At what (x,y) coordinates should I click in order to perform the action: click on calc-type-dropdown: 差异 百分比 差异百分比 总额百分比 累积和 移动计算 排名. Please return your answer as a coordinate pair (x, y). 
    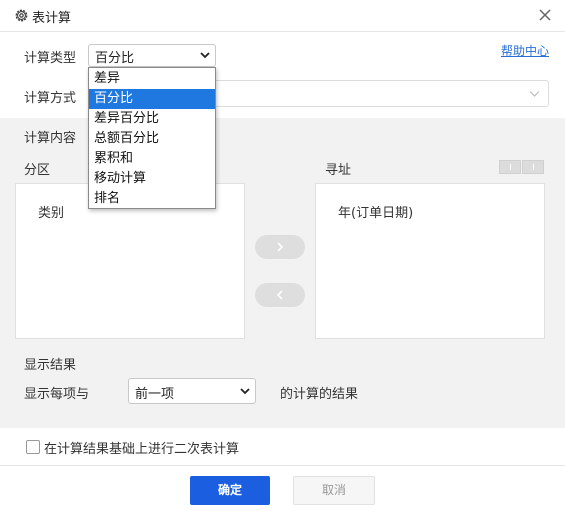
    Looking at the image, I should click on (152, 138).